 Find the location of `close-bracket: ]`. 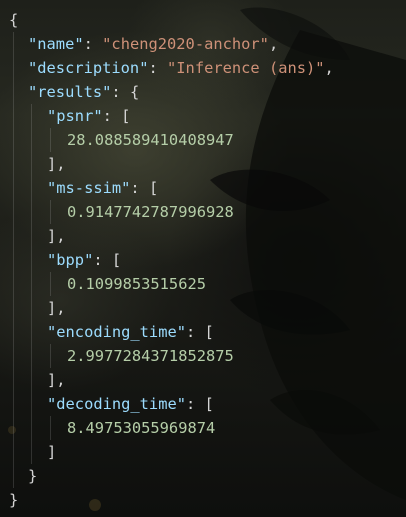

close-bracket: ] is located at coordinates (52, 452).